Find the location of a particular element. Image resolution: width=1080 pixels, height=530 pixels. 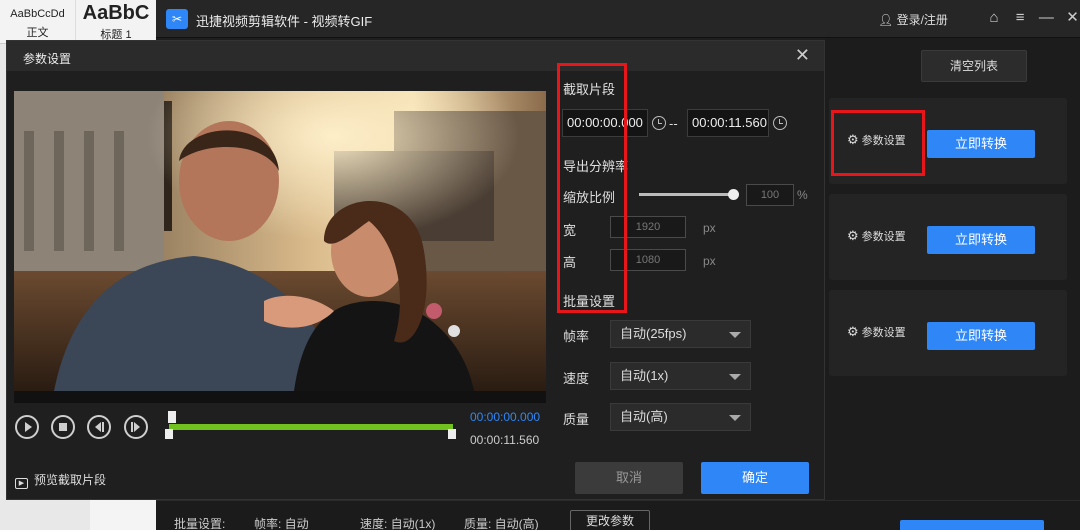

batch-framerate: 帧率: 自动 is located at coordinates (281, 523).